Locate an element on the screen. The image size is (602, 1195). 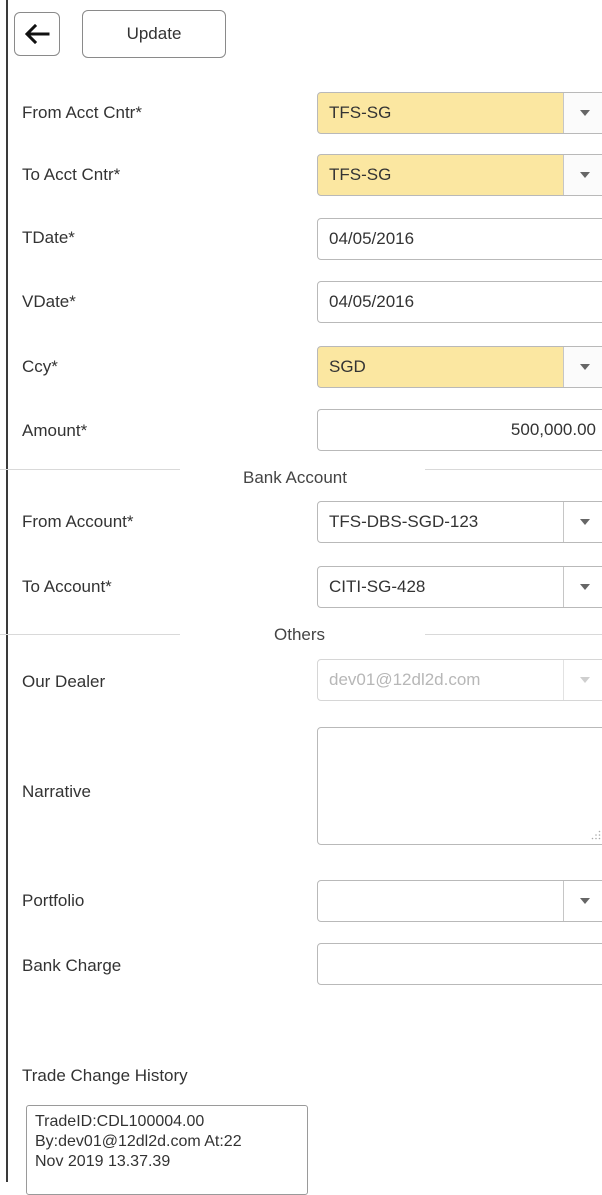
ccy-select: SGD is located at coordinates (459, 367).